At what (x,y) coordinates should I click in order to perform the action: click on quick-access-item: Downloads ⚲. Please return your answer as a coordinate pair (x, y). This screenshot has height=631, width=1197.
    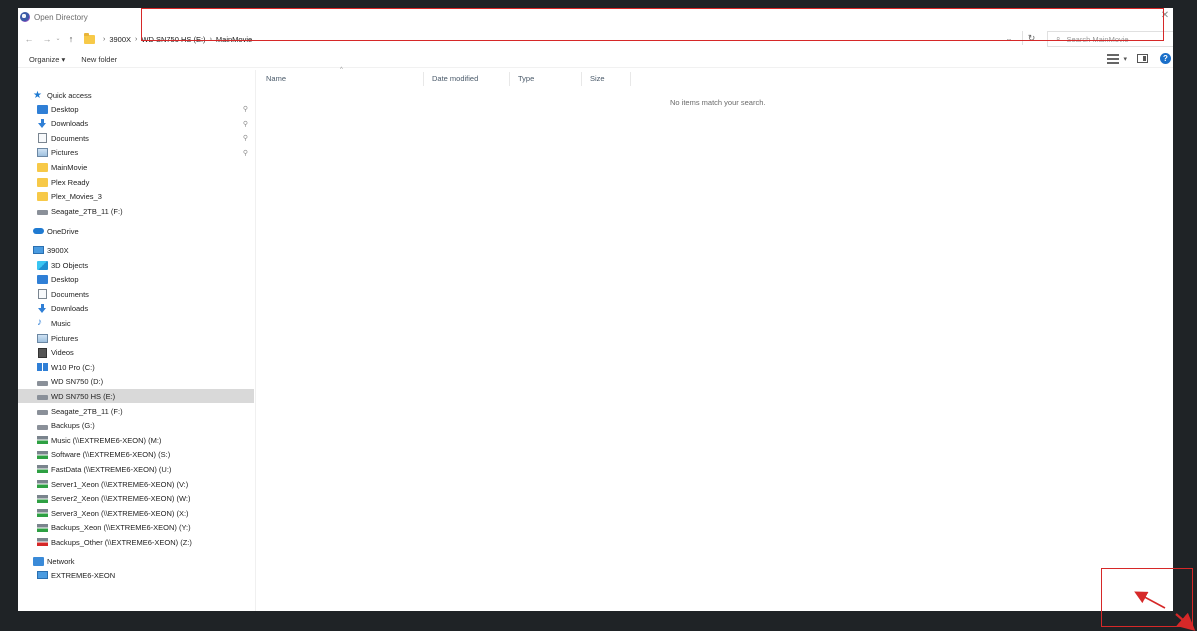
    Looking at the image, I should click on (136, 124).